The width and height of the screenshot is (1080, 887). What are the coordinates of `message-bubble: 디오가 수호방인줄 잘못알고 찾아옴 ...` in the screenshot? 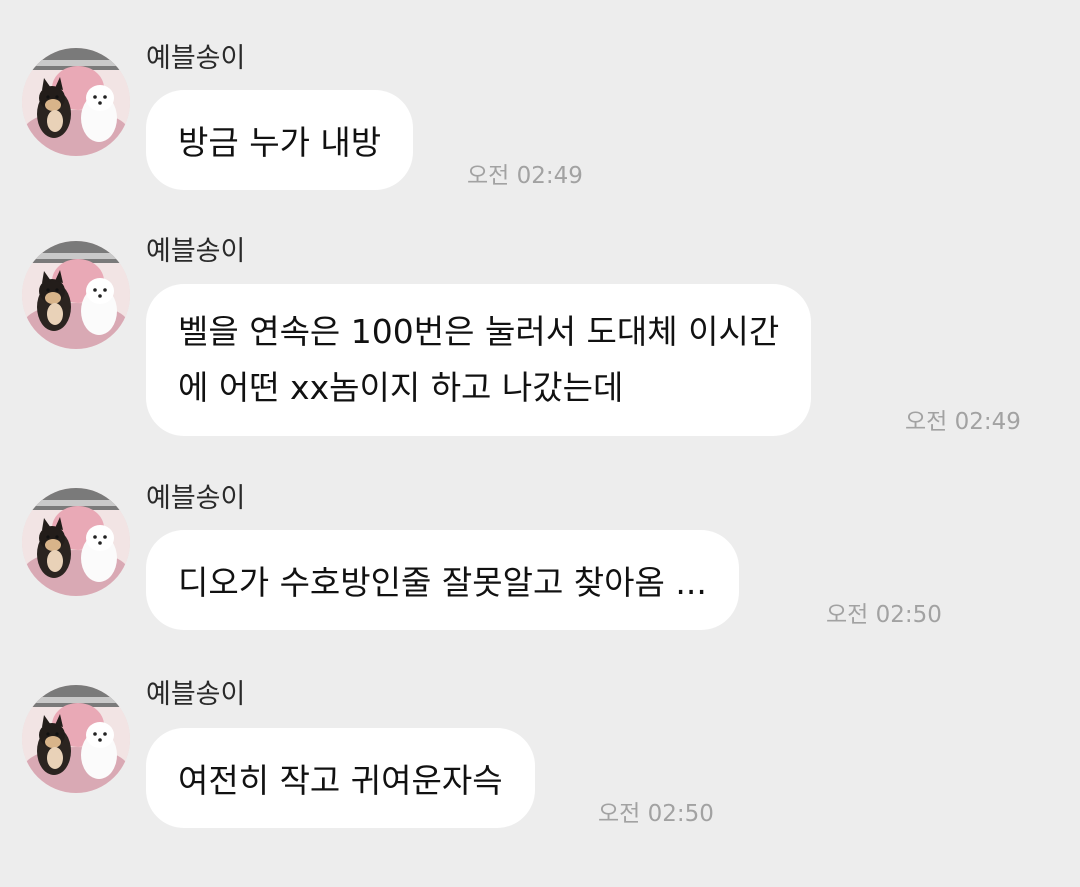 It's located at (442, 580).